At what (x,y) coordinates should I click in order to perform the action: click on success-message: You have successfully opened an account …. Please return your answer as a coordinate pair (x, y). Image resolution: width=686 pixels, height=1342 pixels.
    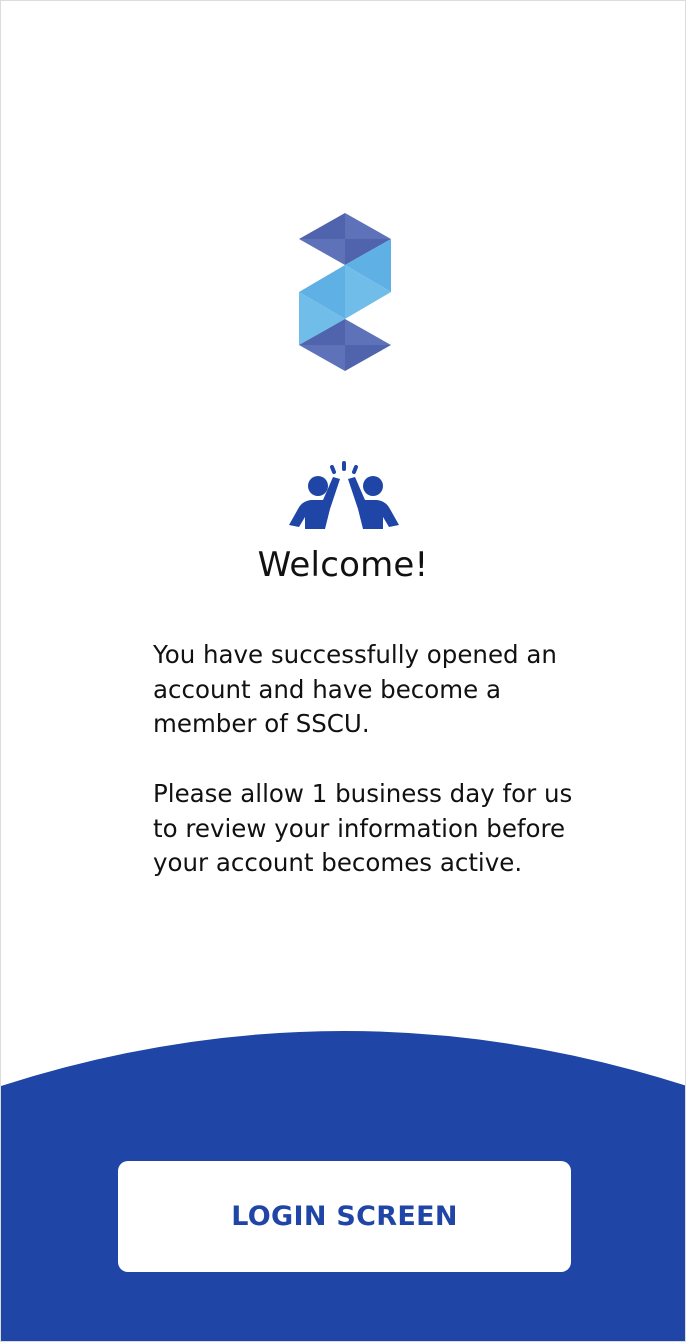
    Looking at the image, I should click on (355, 689).